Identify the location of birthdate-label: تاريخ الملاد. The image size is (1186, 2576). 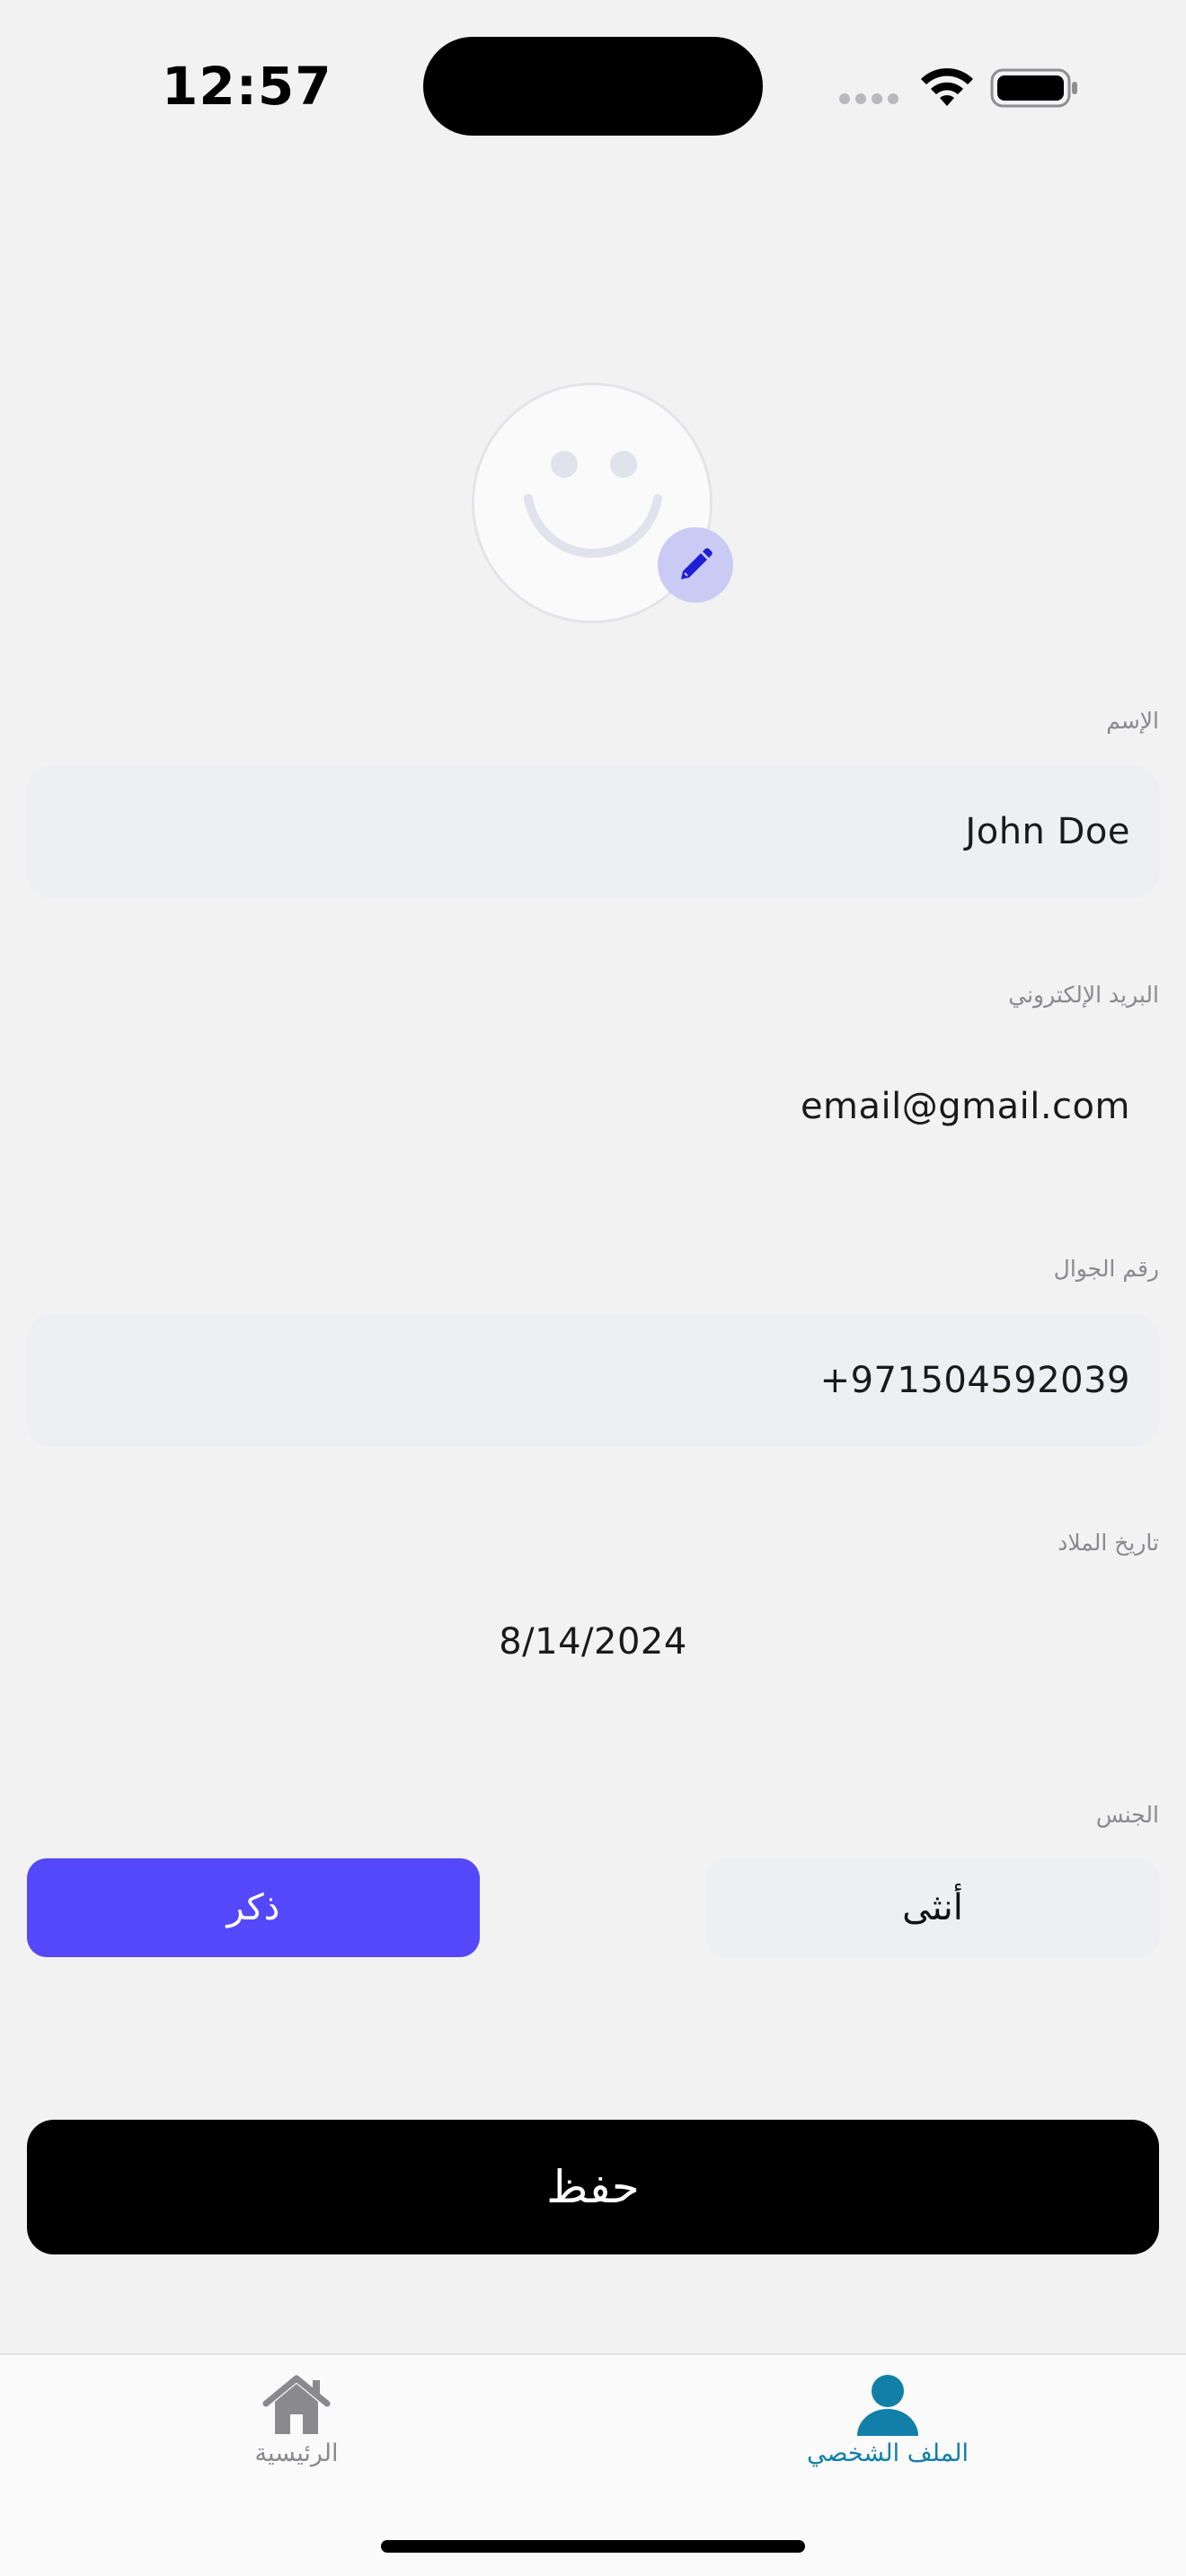
(1108, 1543).